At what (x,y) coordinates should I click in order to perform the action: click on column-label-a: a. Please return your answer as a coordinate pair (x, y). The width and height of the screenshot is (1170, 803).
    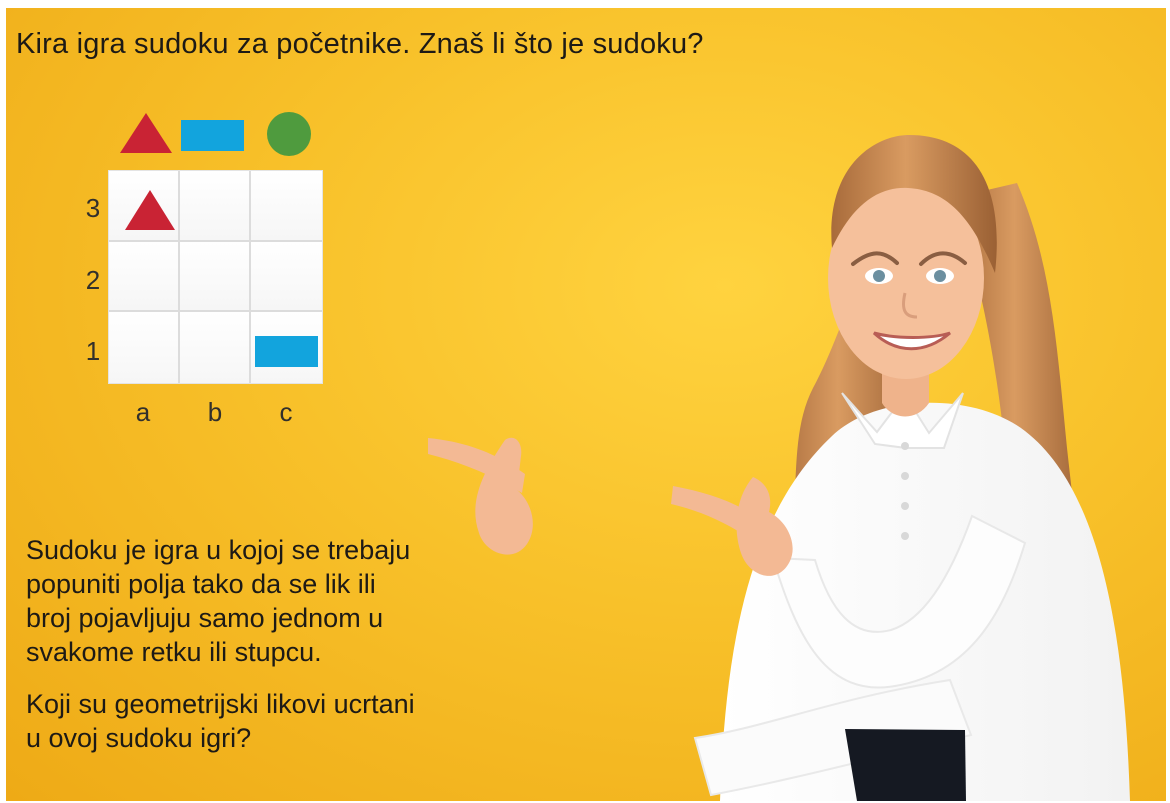
    Looking at the image, I should click on (143, 412).